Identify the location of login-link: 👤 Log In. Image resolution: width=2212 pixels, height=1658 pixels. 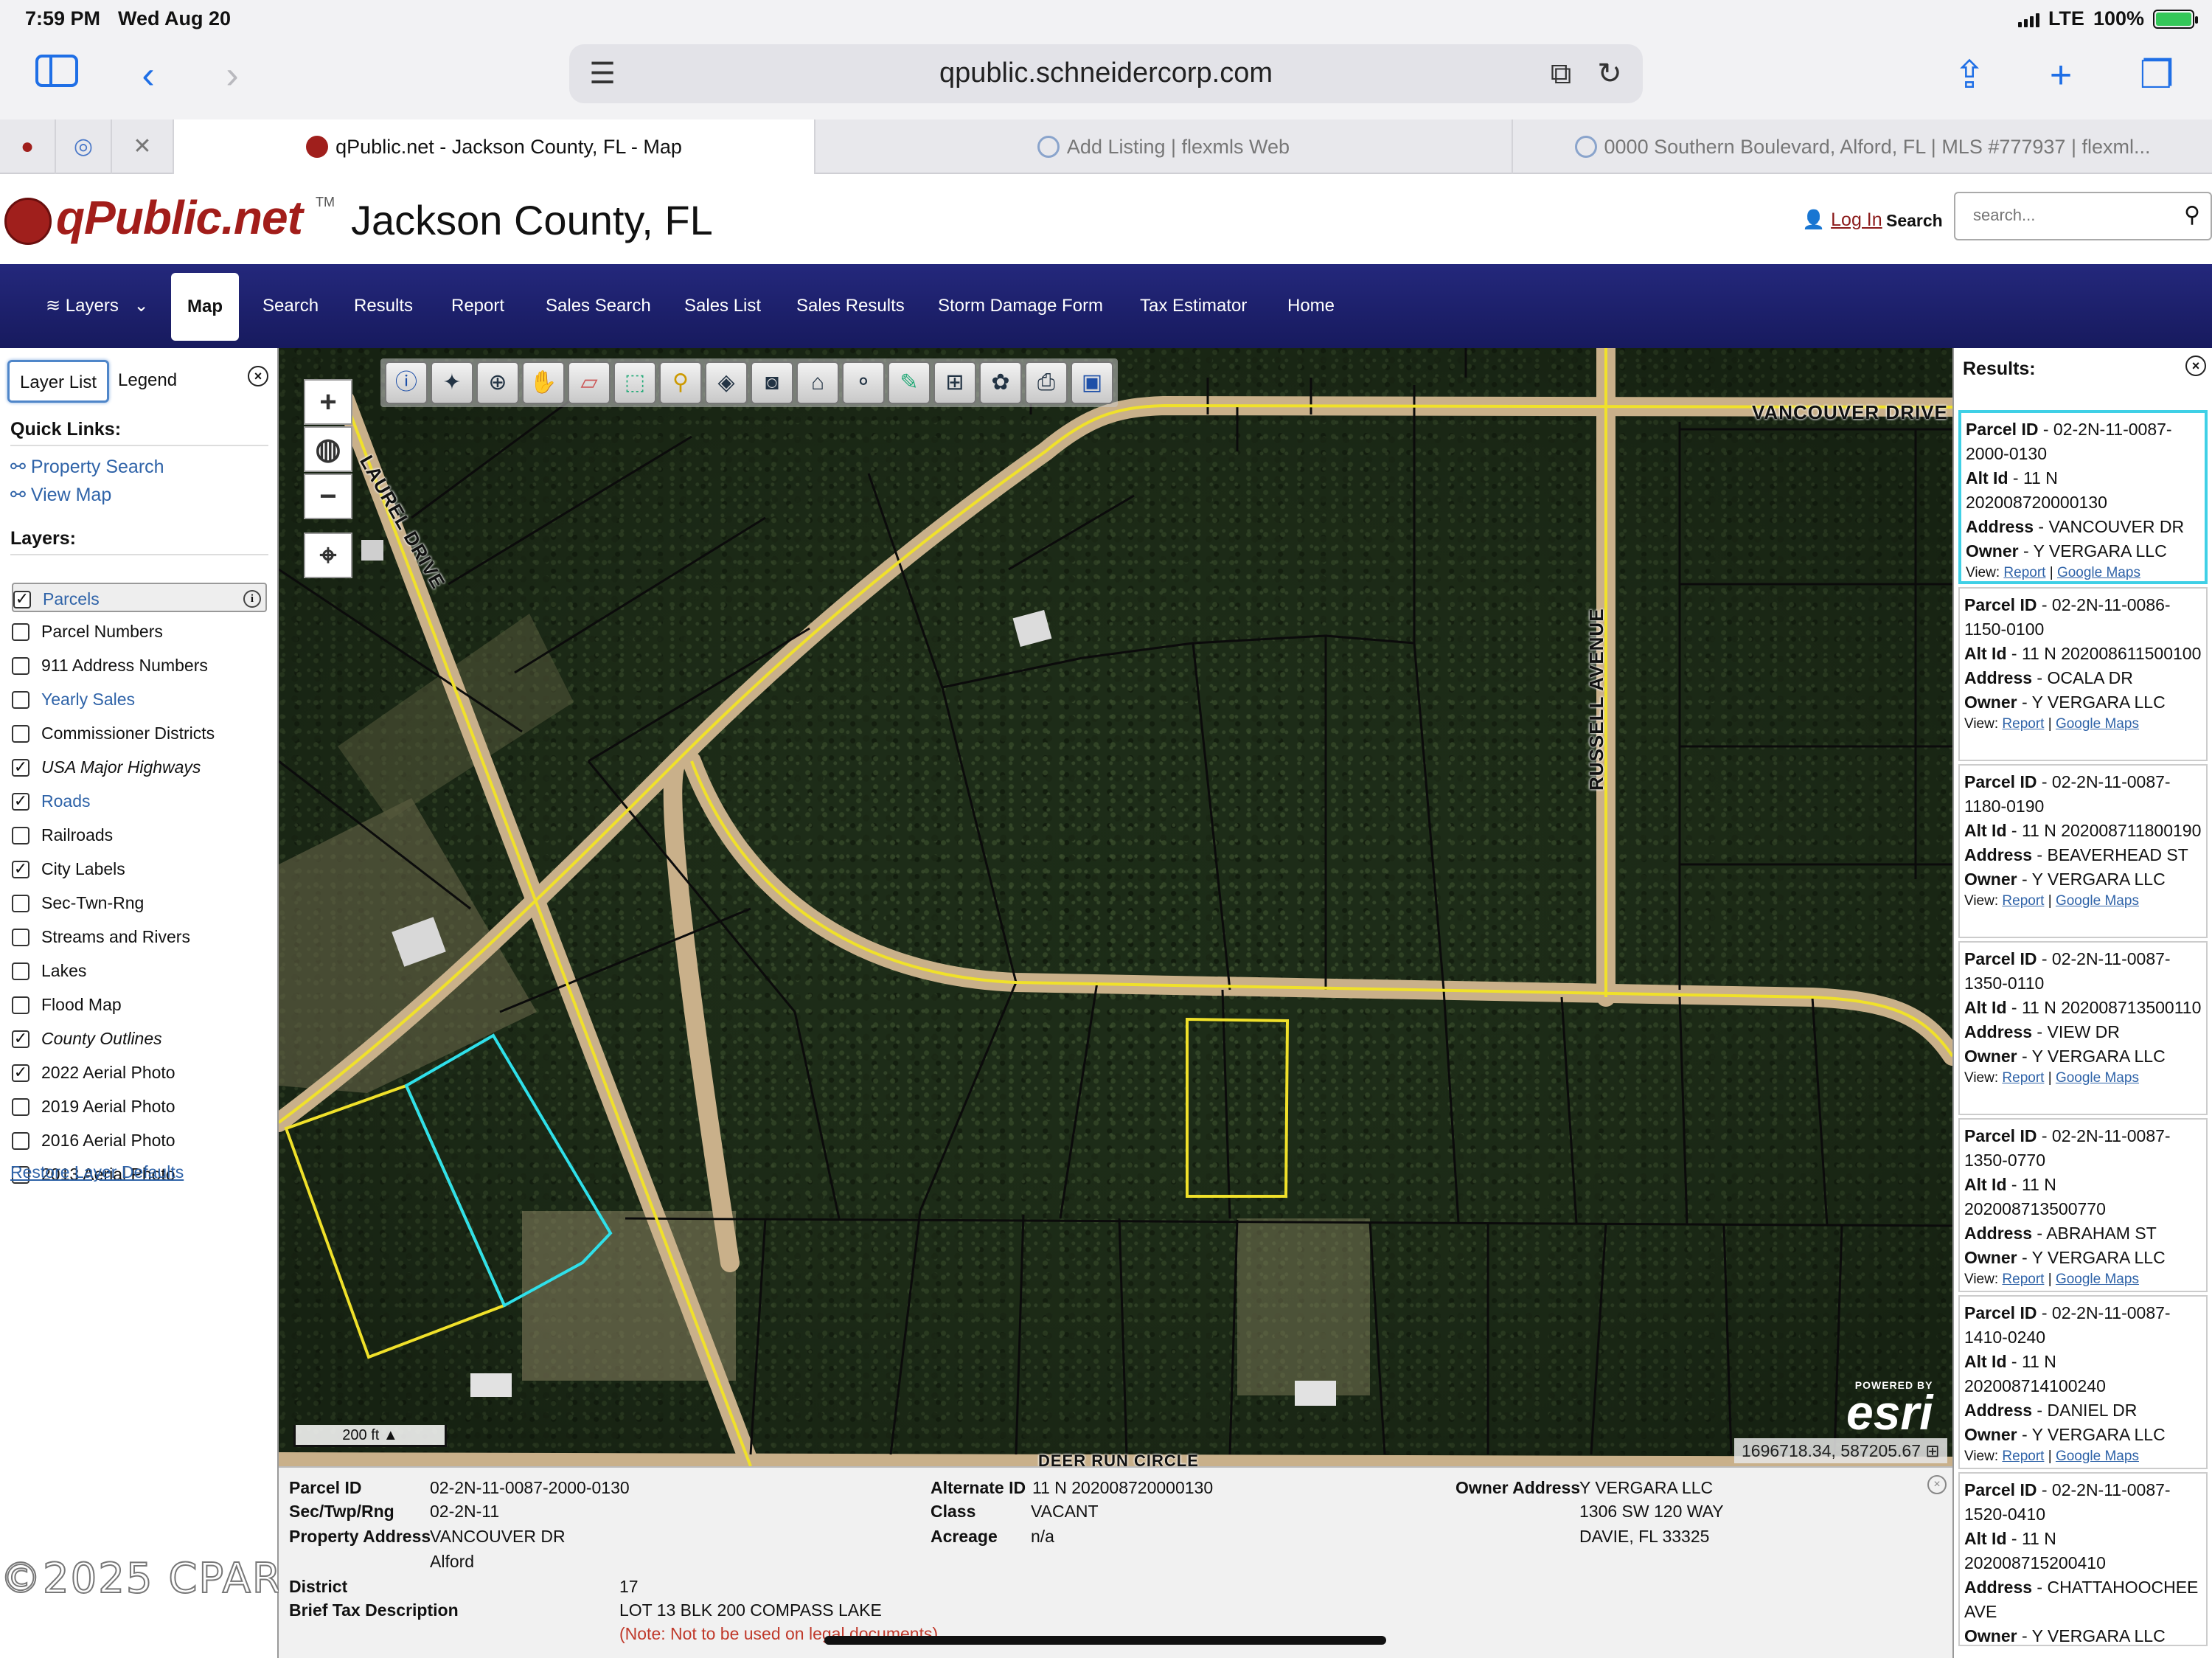
(1842, 220).